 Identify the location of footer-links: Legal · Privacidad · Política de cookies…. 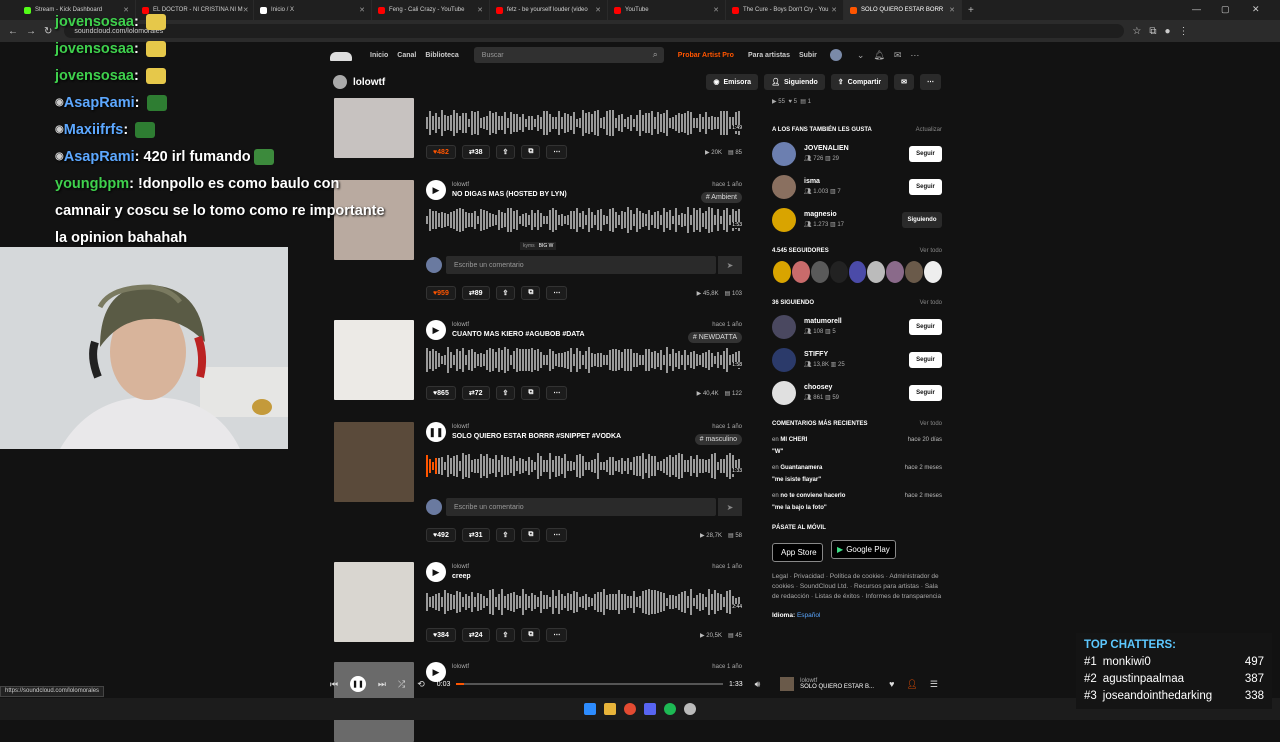
(857, 587).